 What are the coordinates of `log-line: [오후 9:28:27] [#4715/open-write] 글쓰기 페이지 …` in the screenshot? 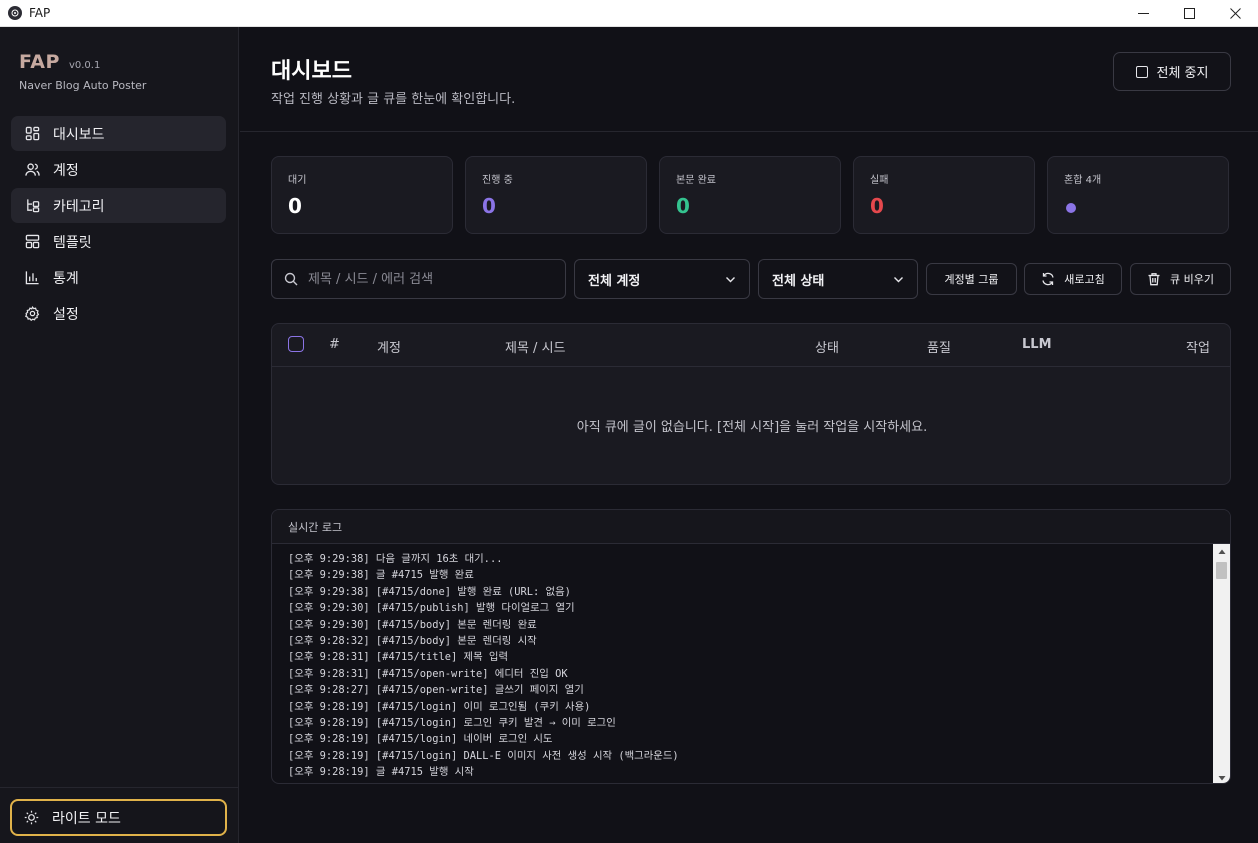 It's located at (436, 690).